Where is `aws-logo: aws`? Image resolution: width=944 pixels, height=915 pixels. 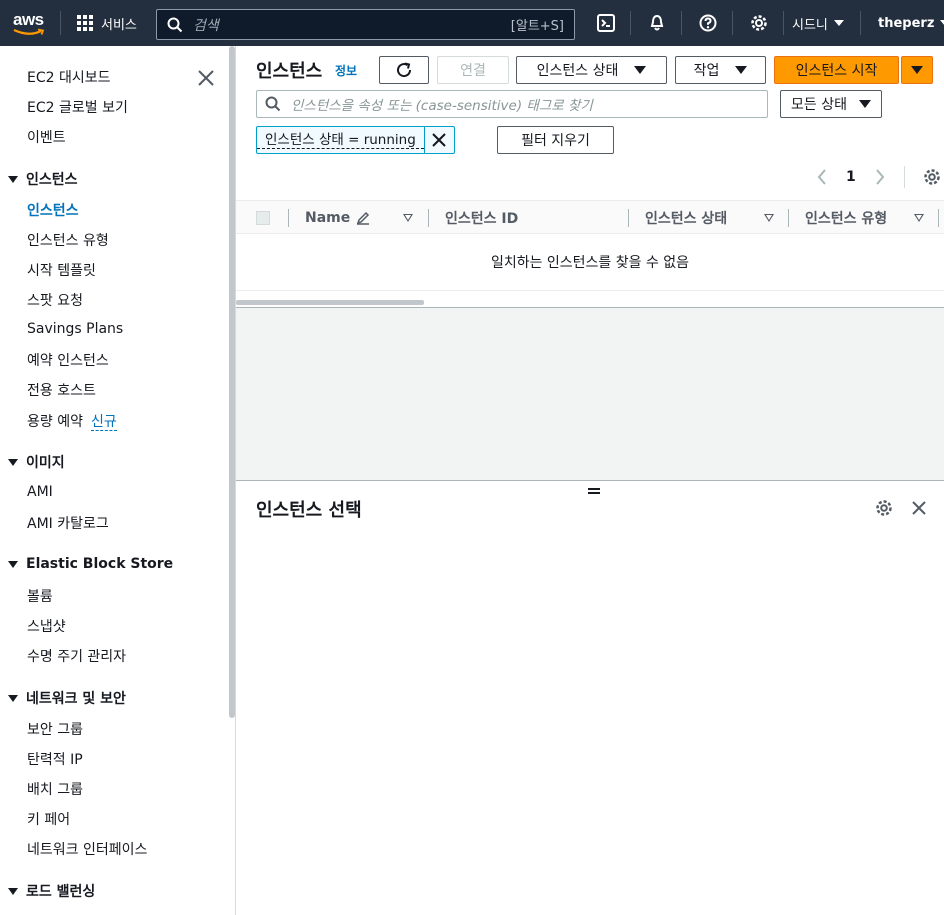 aws-logo: aws is located at coordinates (30, 23).